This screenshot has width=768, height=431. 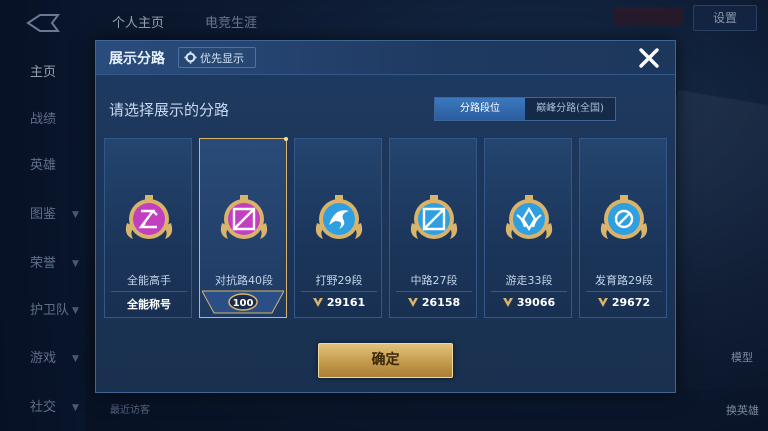 I want to click on lane-name: 中路27段, so click(x=434, y=280).